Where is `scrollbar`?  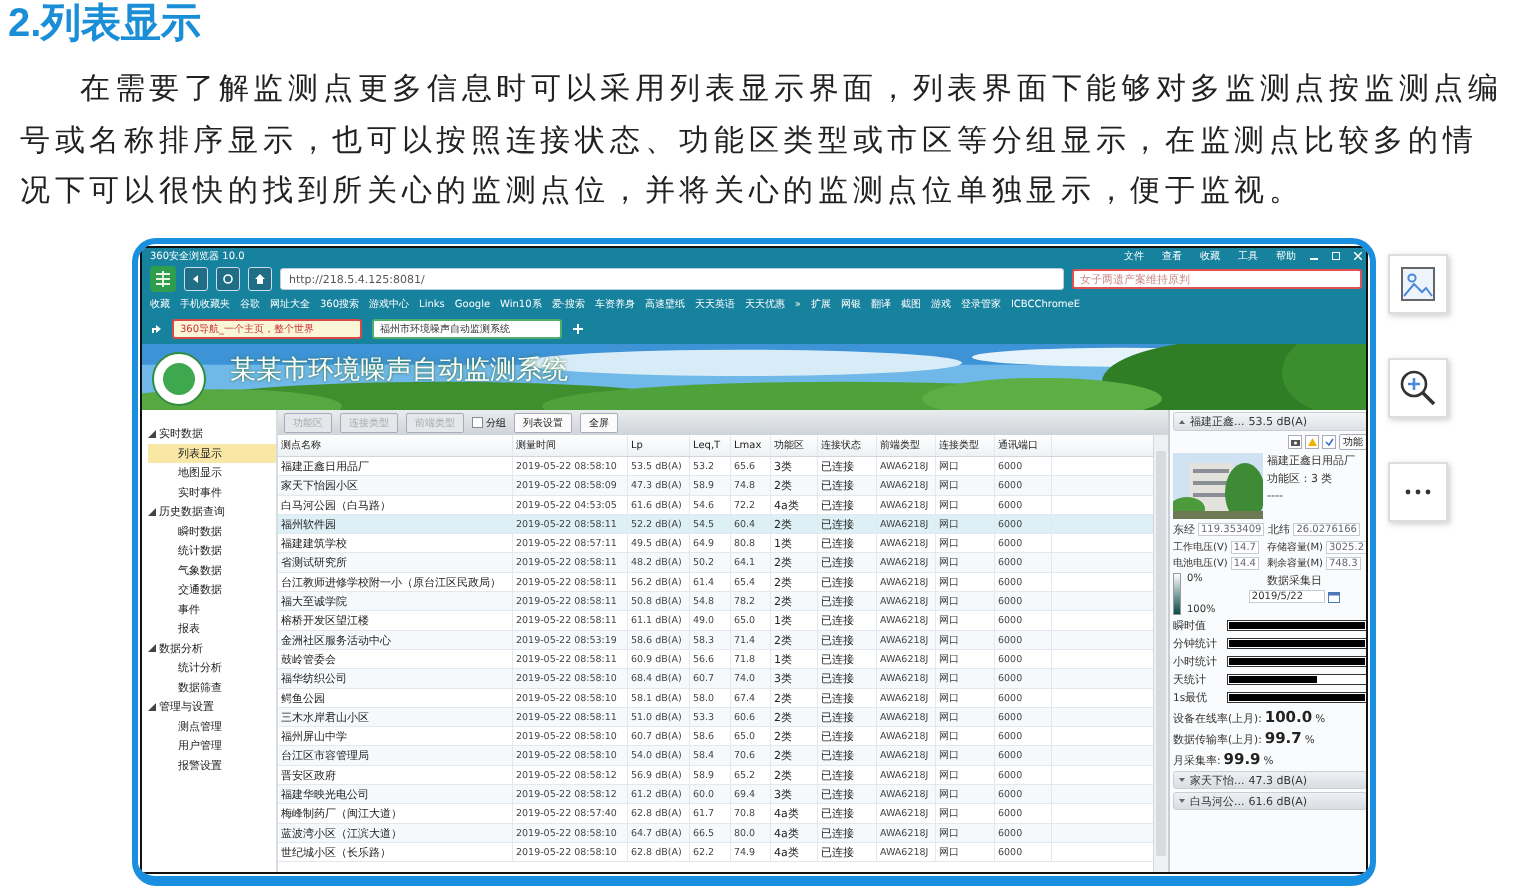
scrollbar is located at coordinates (1160, 652).